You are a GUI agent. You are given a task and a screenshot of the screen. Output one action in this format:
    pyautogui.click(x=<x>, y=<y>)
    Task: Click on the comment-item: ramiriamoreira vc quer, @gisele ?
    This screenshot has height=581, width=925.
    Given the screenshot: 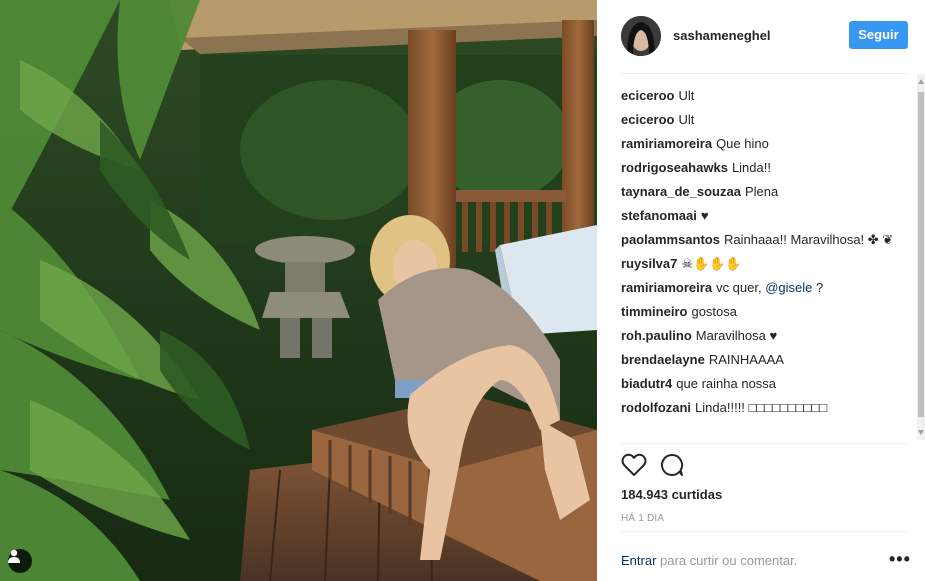 What is the action you would take?
    pyautogui.click(x=766, y=288)
    